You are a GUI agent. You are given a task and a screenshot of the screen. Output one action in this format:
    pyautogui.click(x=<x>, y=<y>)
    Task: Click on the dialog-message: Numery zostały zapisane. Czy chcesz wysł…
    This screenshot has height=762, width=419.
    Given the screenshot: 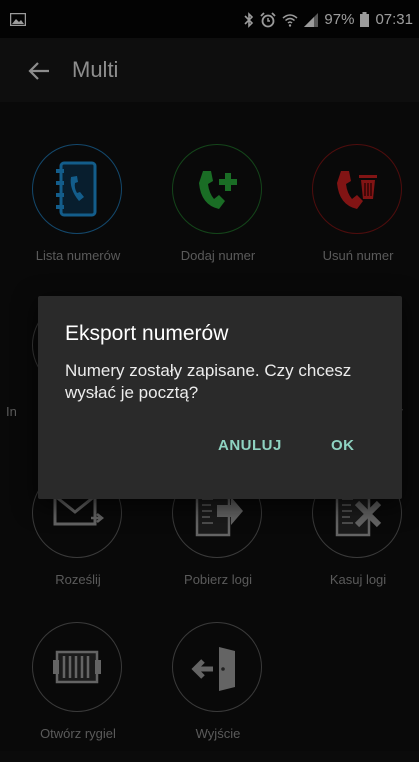 What is the action you would take?
    pyautogui.click(x=208, y=381)
    